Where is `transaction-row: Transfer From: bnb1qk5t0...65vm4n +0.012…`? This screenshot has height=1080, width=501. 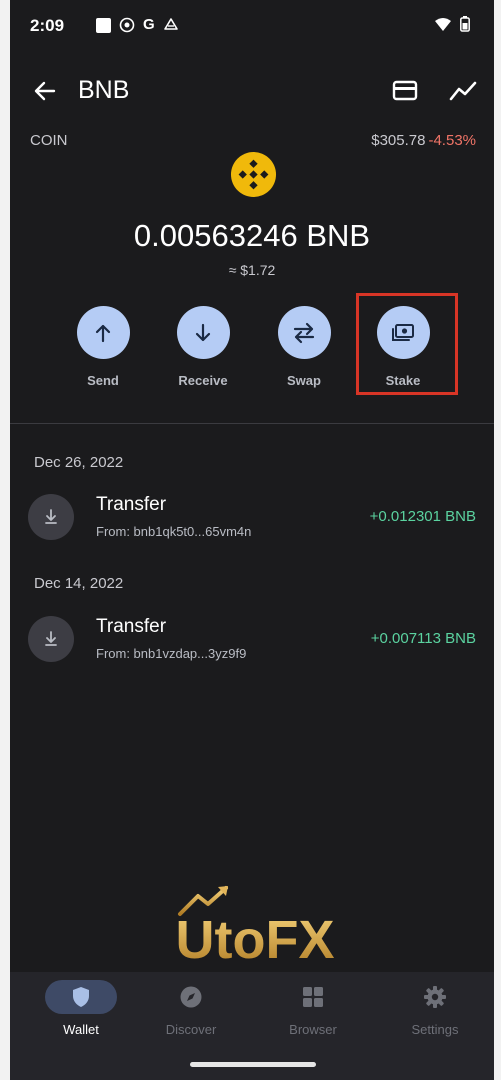 transaction-row: Transfer From: bnb1qk5t0...65vm4n +0.012… is located at coordinates (252, 516).